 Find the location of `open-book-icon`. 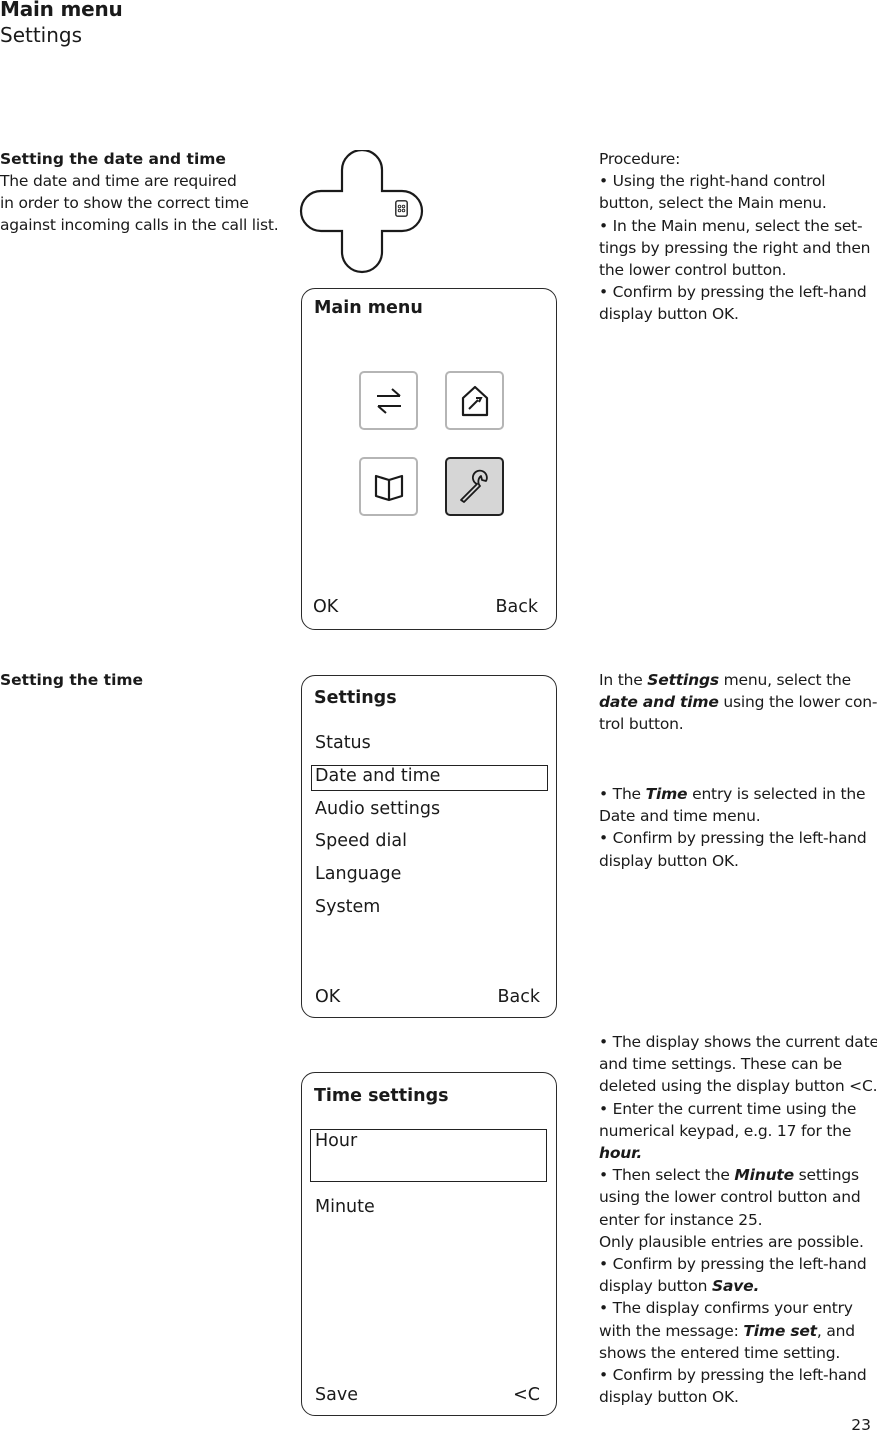

open-book-icon is located at coordinates (388, 487).